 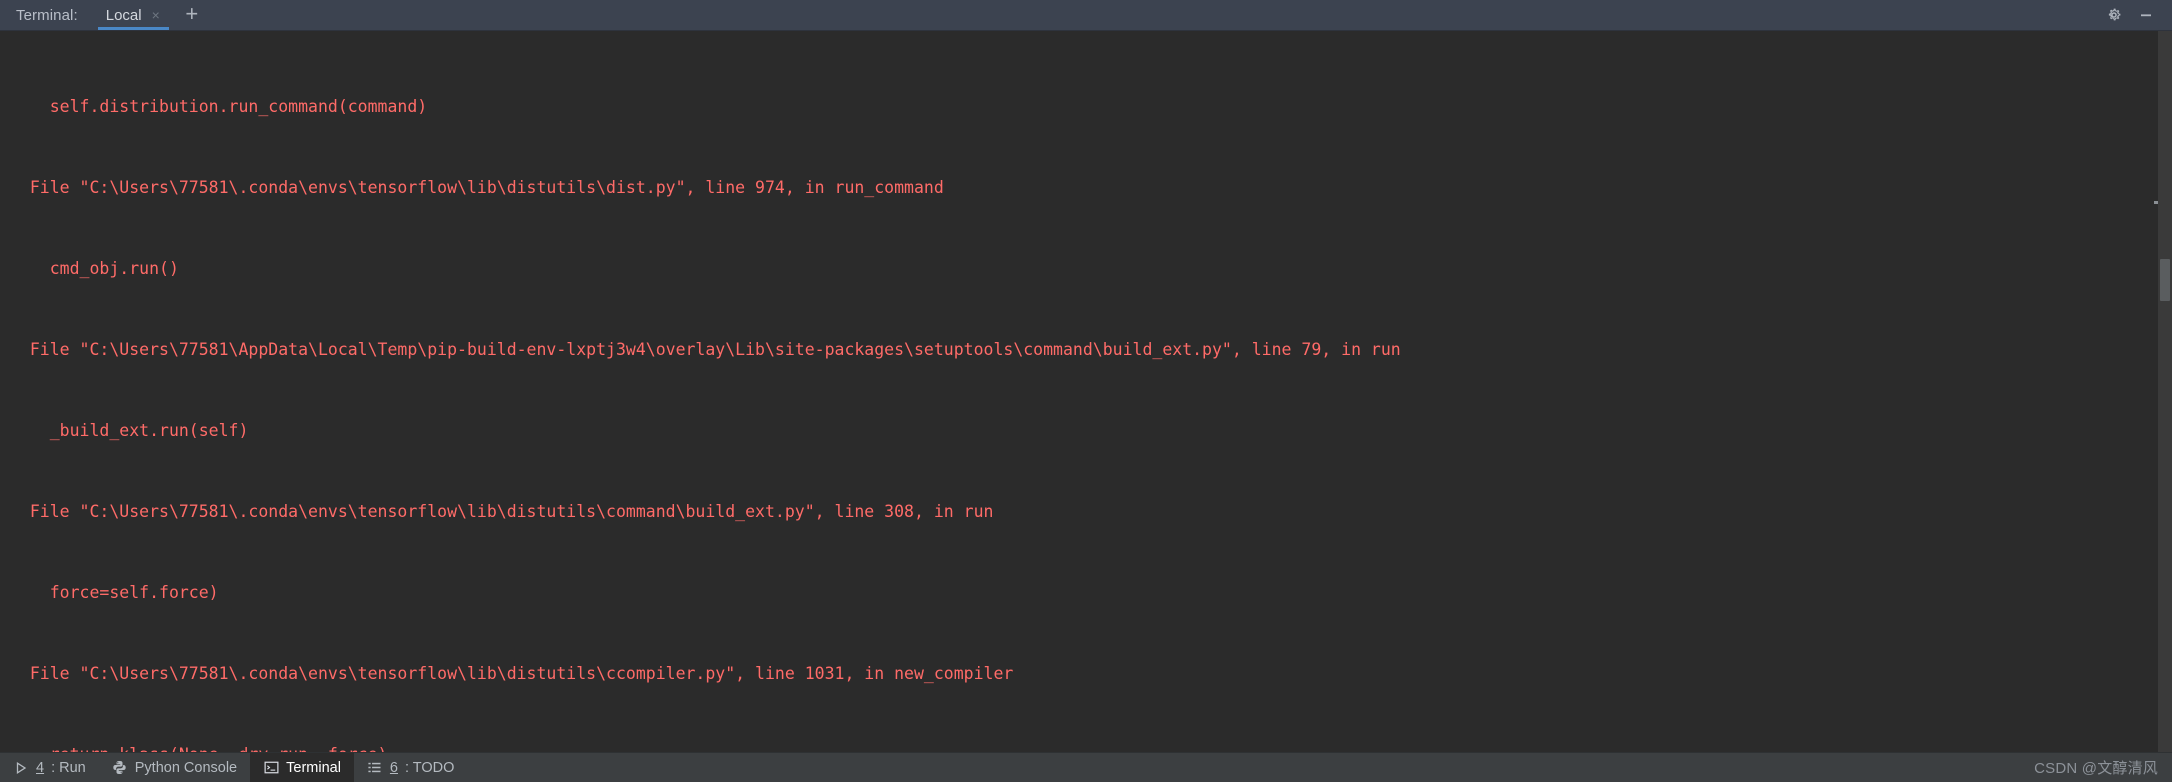 What do you see at coordinates (271, 768) in the screenshot?
I see `terminal-icon` at bounding box center [271, 768].